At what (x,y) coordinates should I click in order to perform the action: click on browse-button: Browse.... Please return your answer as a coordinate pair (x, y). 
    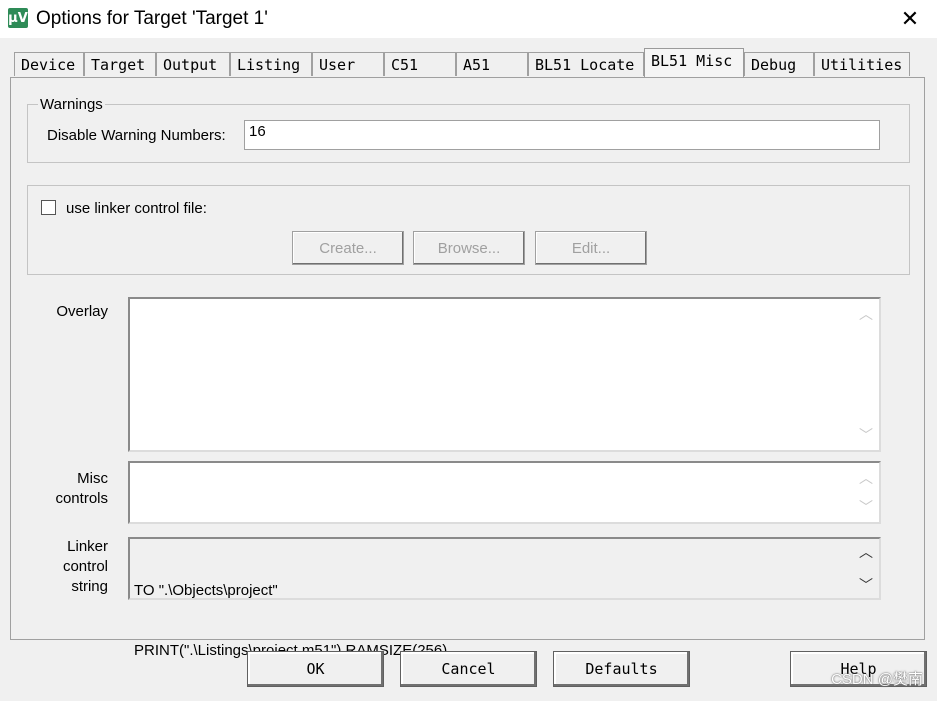
    Looking at the image, I should click on (469, 248).